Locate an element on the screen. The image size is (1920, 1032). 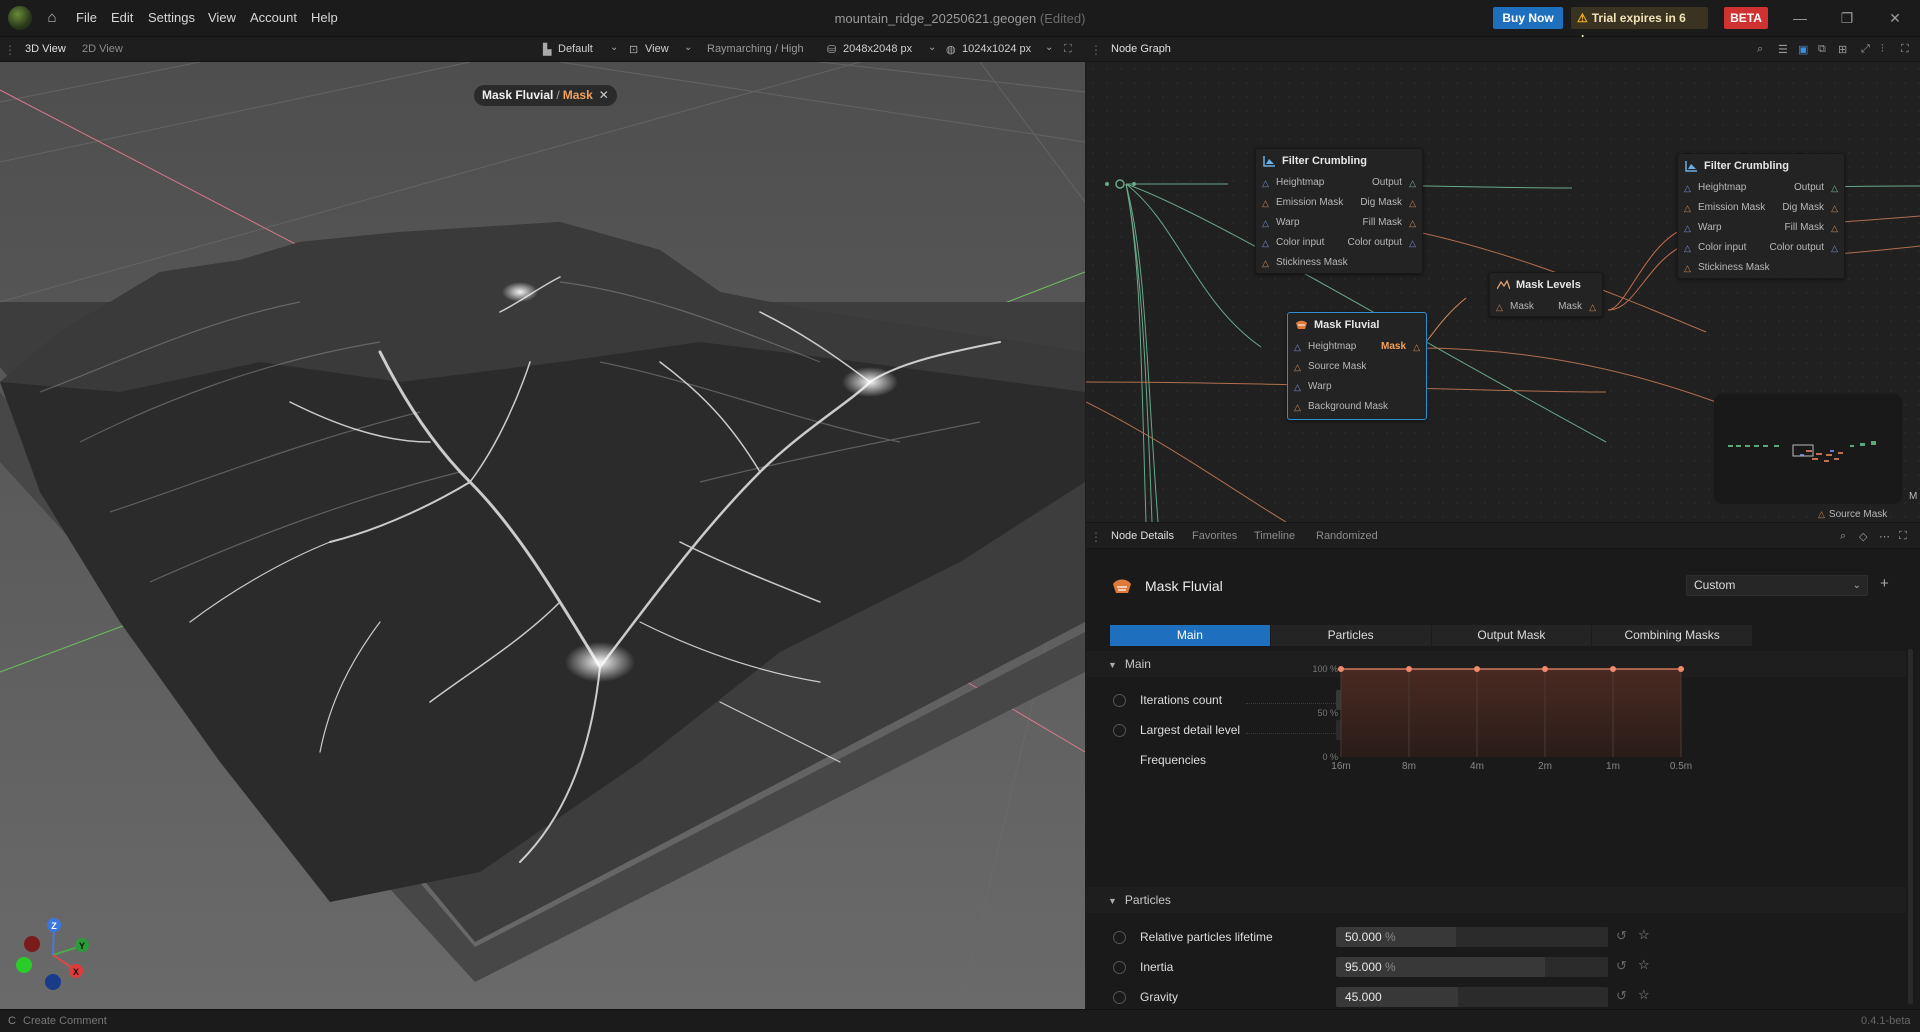
align-icon: ⫶ is located at coordinates (1882, 49).